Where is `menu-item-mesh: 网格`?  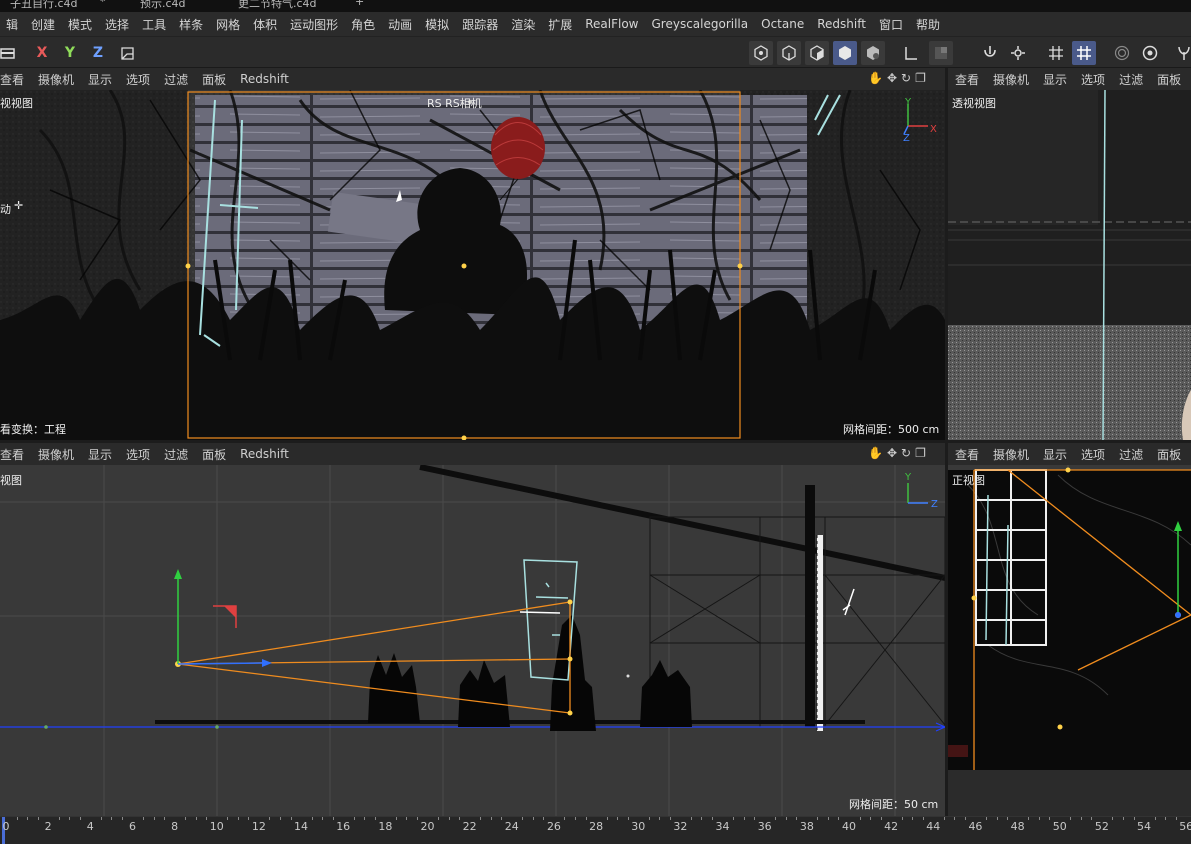 menu-item-mesh: 网格 is located at coordinates (228, 24).